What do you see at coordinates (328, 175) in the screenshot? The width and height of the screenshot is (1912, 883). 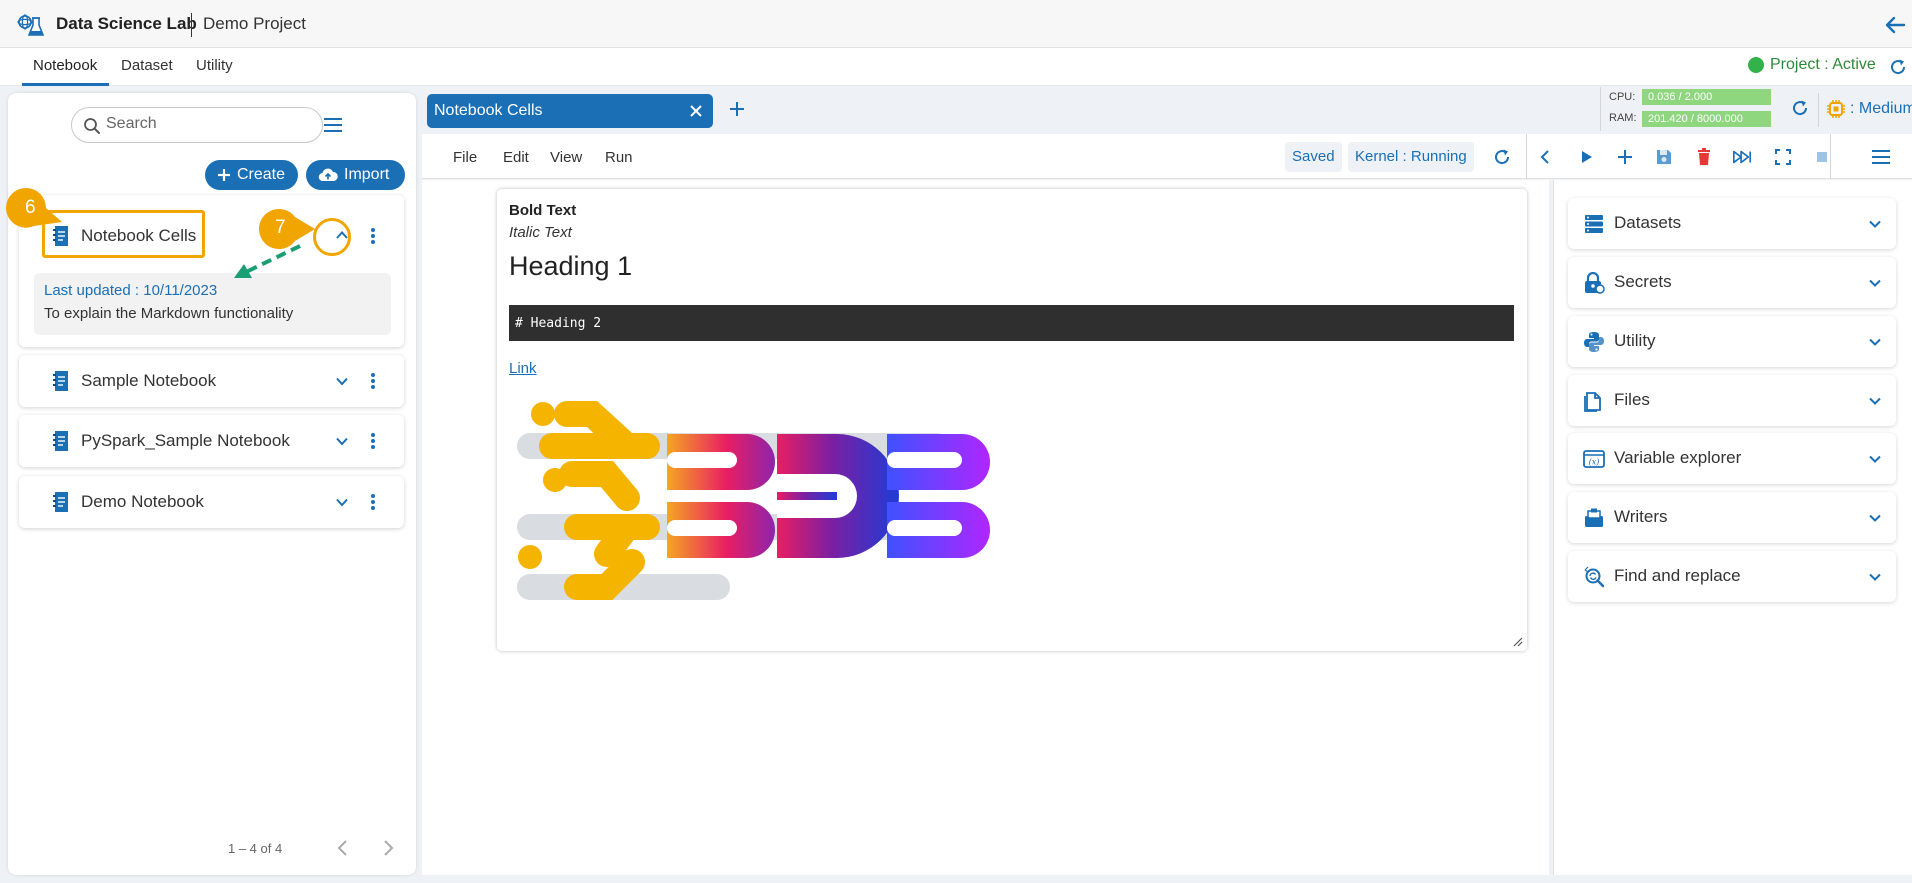 I see `cloud-upload-icon` at bounding box center [328, 175].